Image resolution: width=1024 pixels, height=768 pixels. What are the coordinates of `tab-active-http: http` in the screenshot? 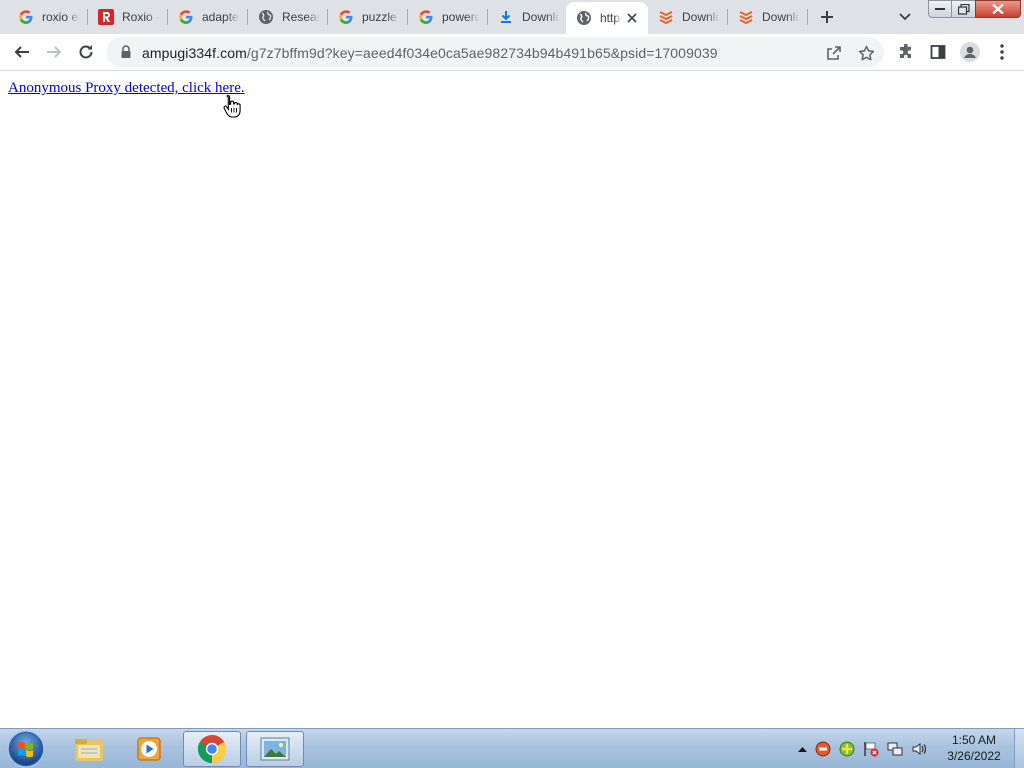 It's located at (607, 18).